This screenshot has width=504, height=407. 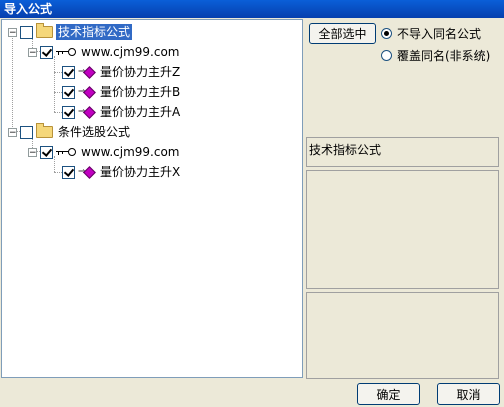 I want to click on select-all-button: 全部选中, so click(x=342, y=33).